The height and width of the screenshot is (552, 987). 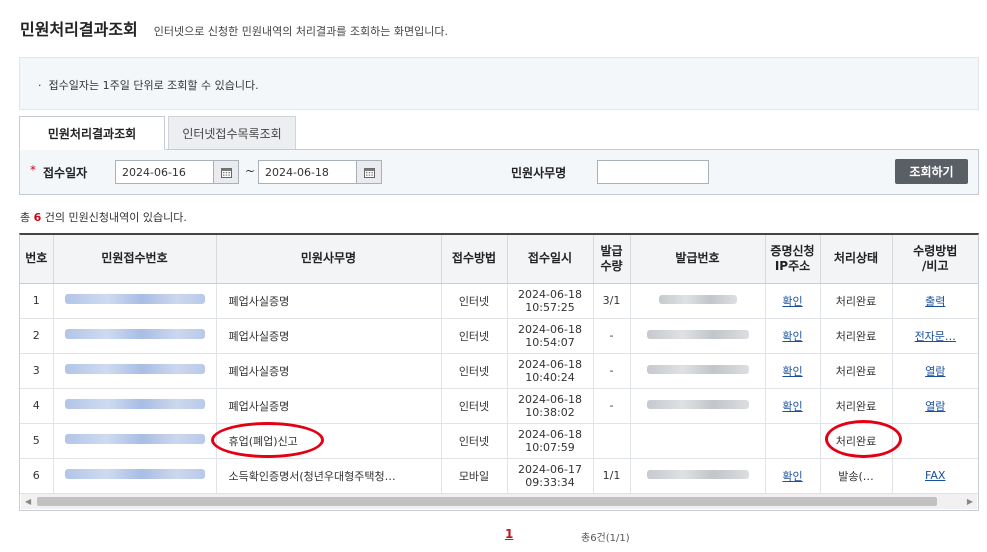 I want to click on date-to-box, so click(x=320, y=172).